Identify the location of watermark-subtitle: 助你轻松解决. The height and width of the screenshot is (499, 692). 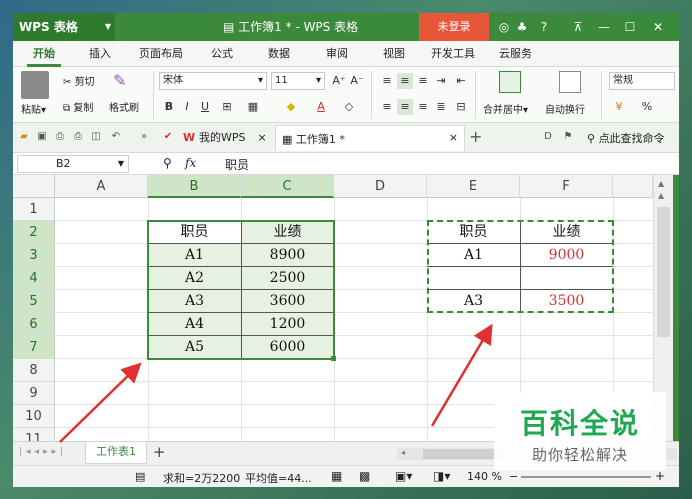
(579, 455).